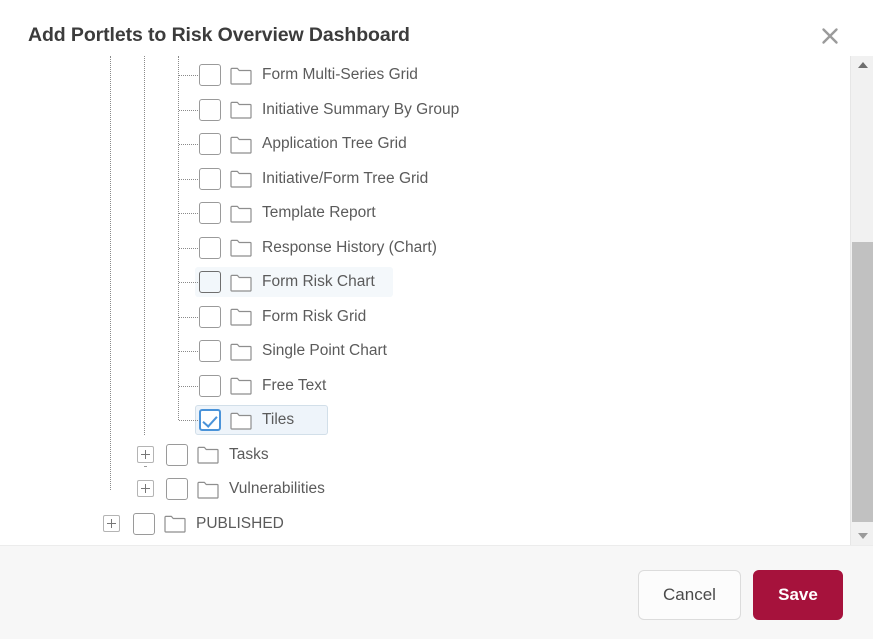 The width and height of the screenshot is (873, 639). I want to click on tree-item-row: Response History (Chart), so click(218, 248).